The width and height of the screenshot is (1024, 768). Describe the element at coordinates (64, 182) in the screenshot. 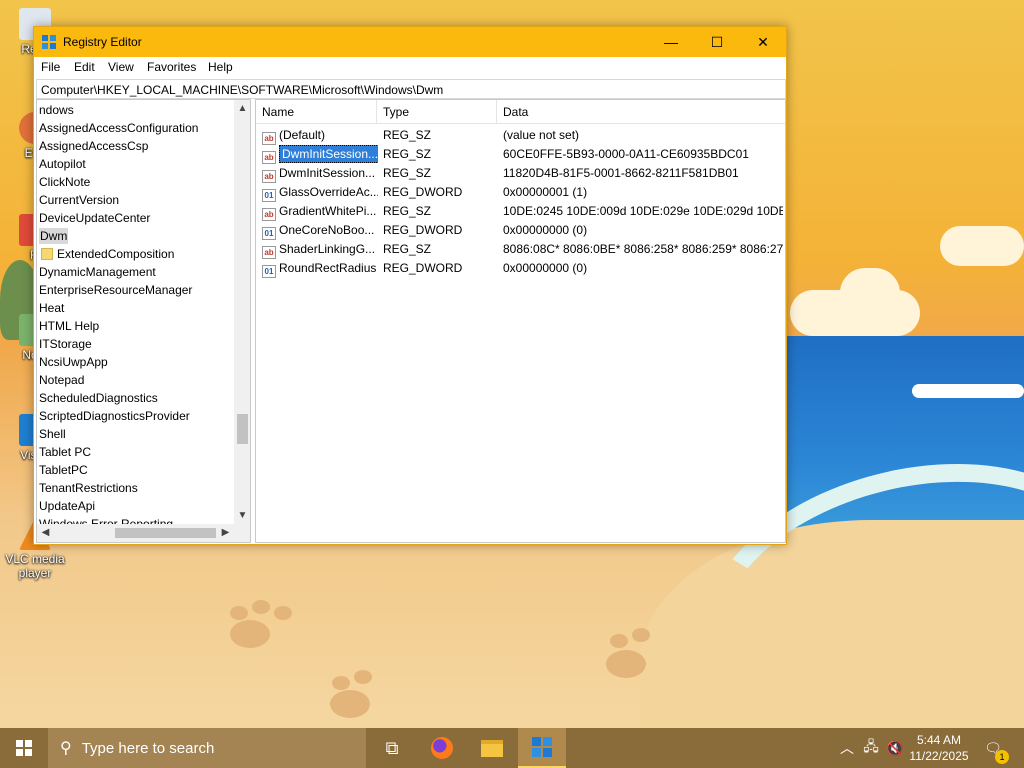

I see `tree-item: ClickNote` at that location.